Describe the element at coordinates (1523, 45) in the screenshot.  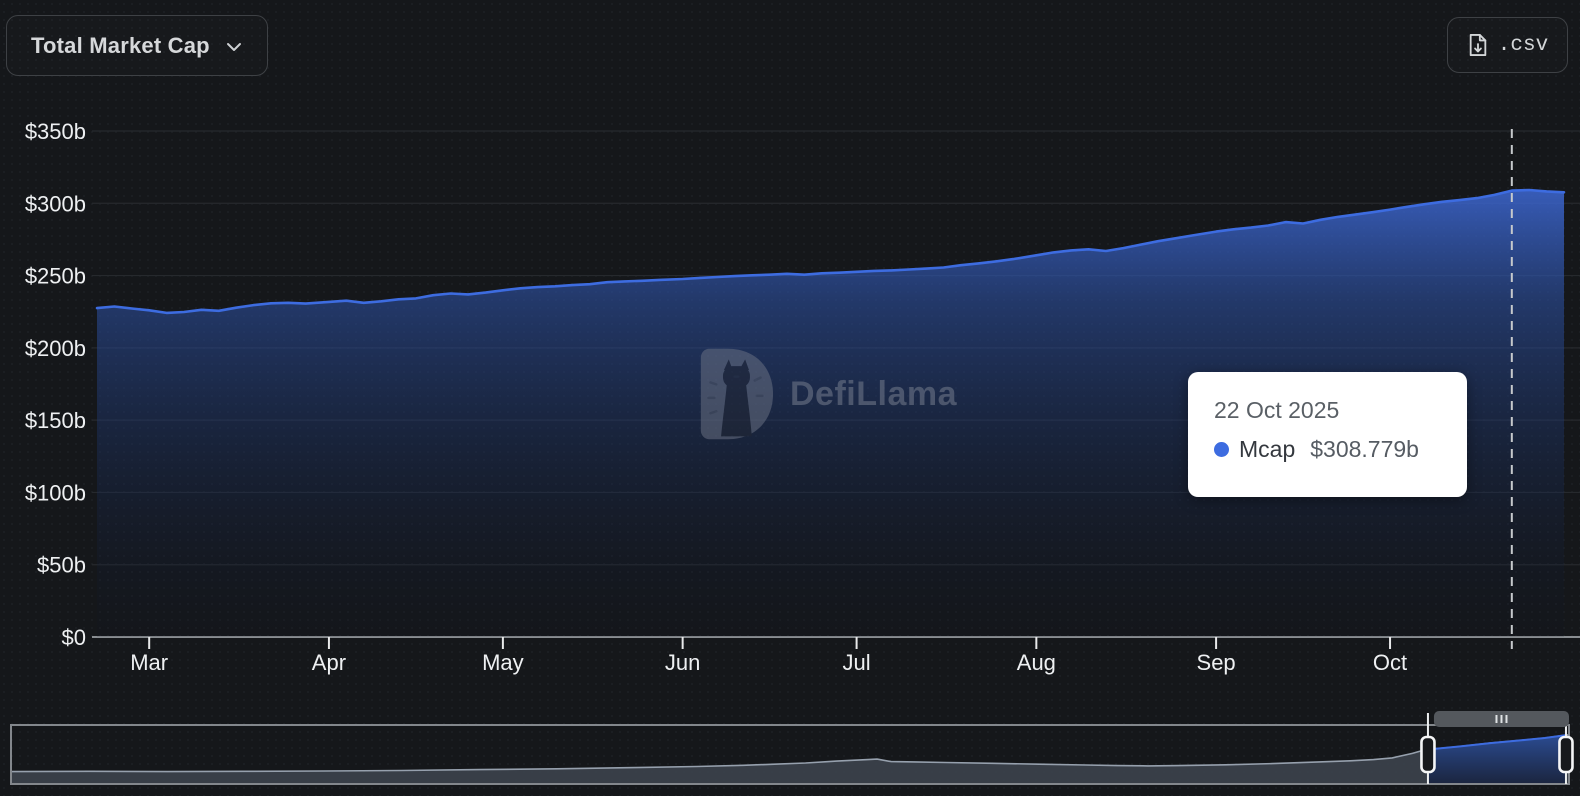
I see `csv-button-label: .csv` at that location.